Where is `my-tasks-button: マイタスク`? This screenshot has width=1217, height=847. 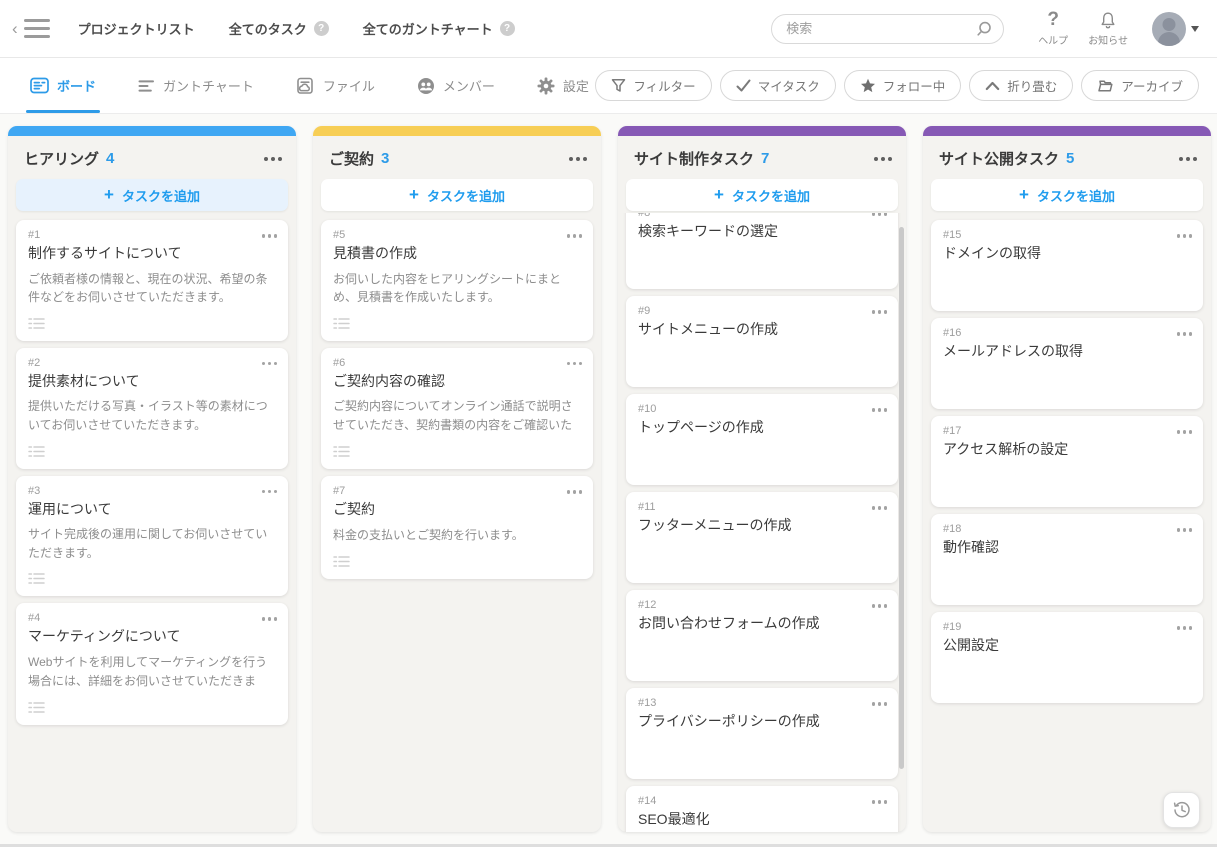
my-tasks-button: マイタスク is located at coordinates (777, 85).